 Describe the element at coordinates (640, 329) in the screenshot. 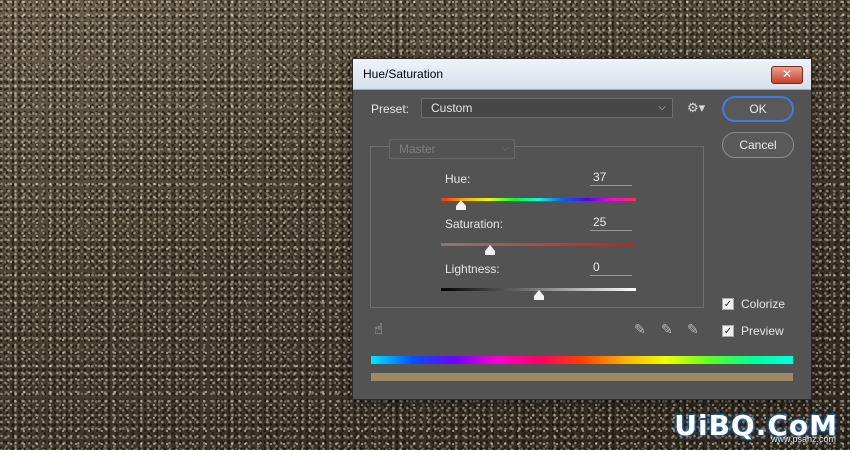

I see `eyedropper-icon: ✎` at that location.